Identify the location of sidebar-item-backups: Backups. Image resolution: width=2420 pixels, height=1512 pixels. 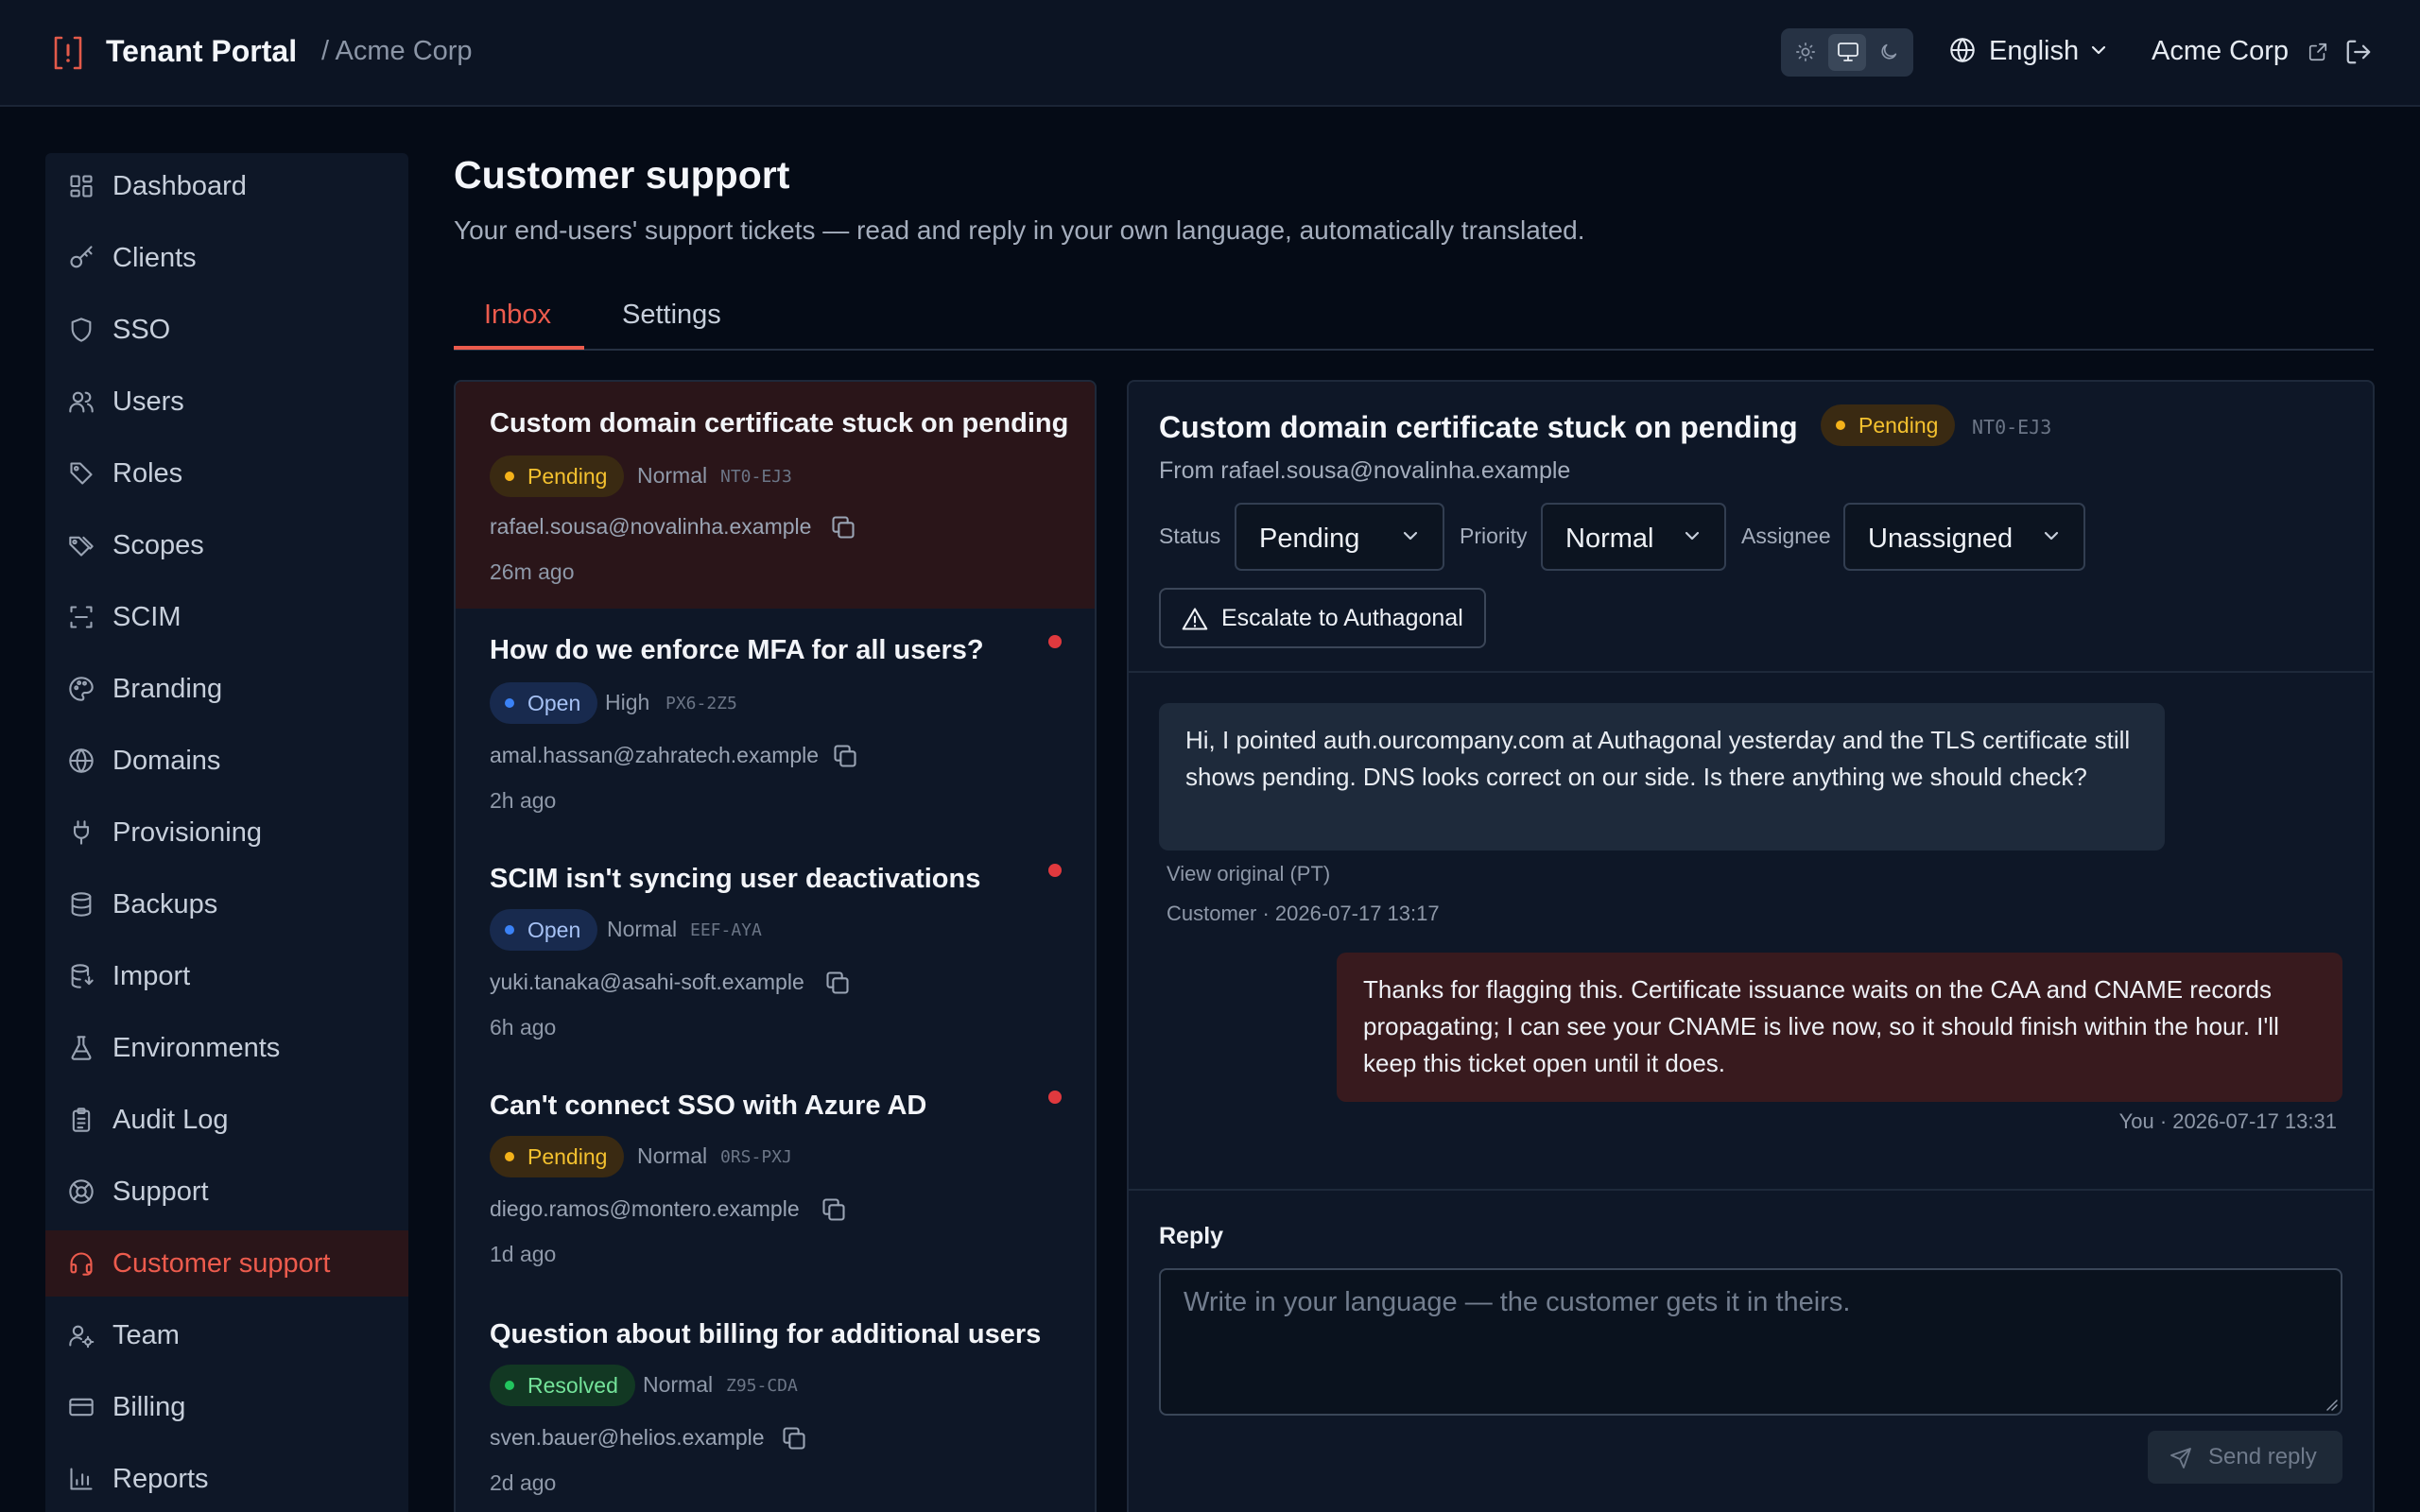
(226, 904).